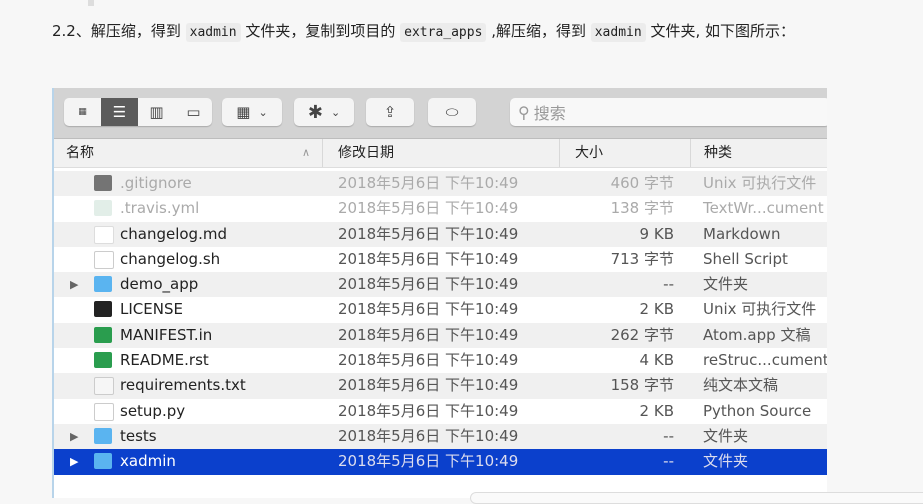  What do you see at coordinates (668, 112) in the screenshot?
I see `search-input: ⚲ 搜索` at bounding box center [668, 112].